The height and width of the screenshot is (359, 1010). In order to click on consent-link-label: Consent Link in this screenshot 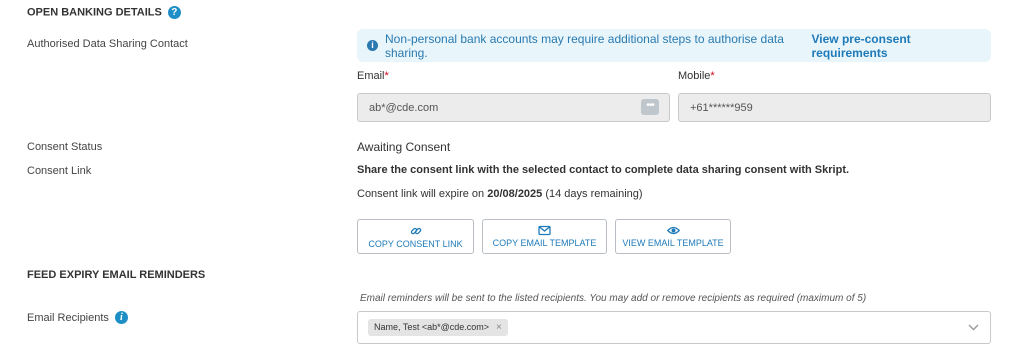, I will do `click(59, 171)`.